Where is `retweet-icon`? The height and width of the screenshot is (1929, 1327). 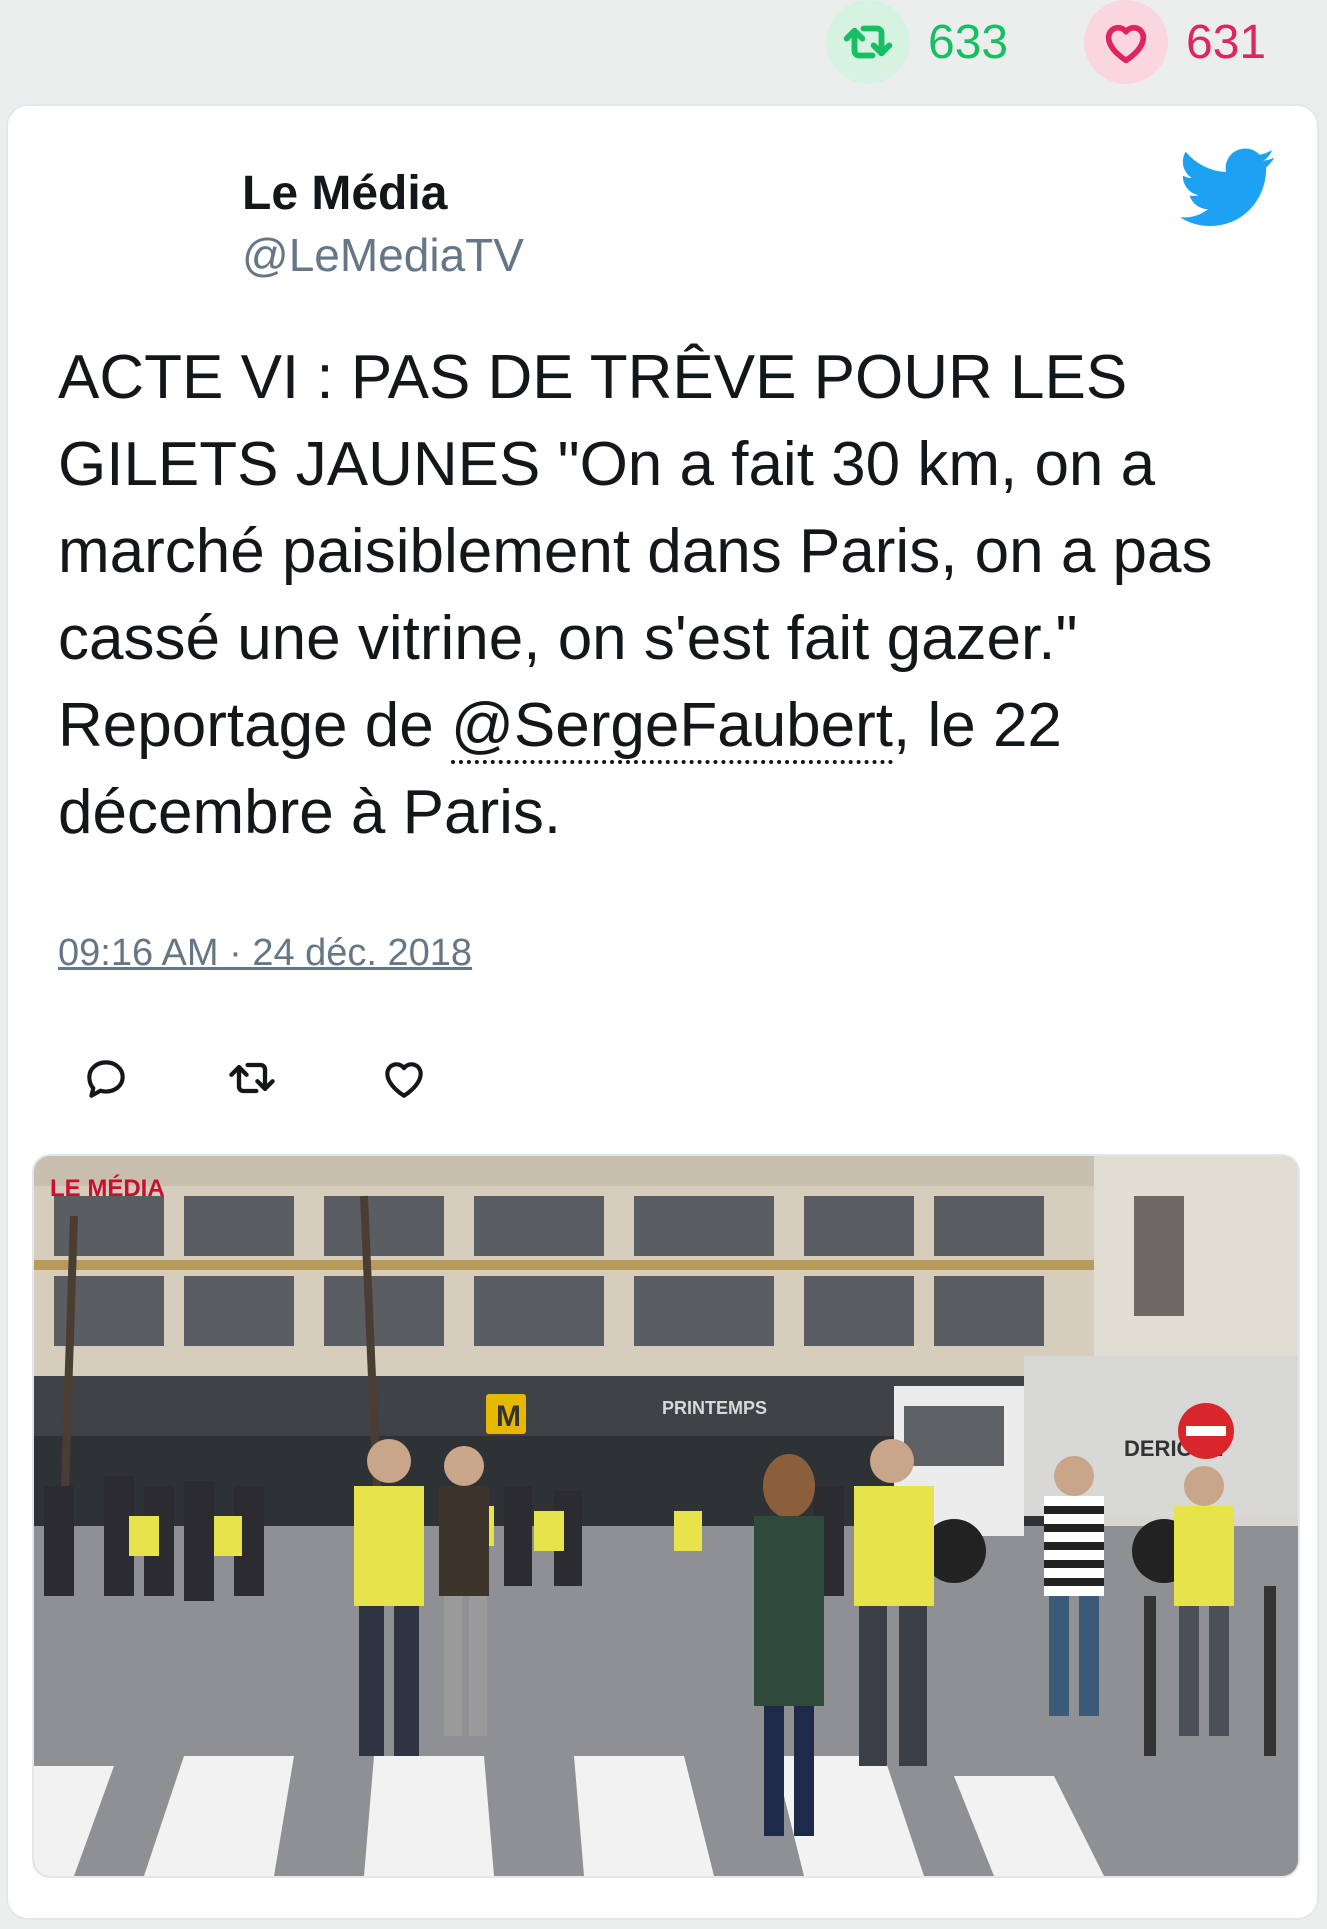
retweet-icon is located at coordinates (868, 42).